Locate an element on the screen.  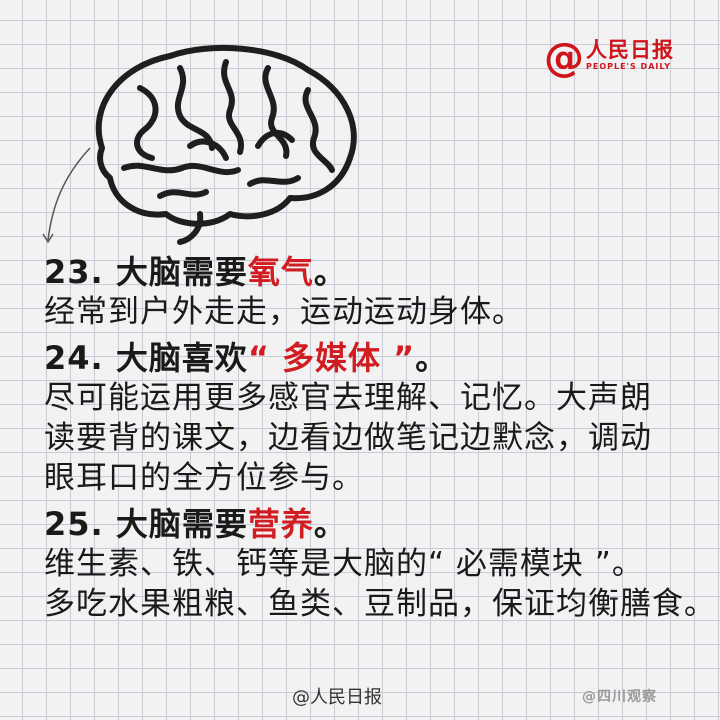
tip-body-line: 维生素、铁、钙等是大脑的“ 必需模块 ”。 is located at coordinates (344, 564).